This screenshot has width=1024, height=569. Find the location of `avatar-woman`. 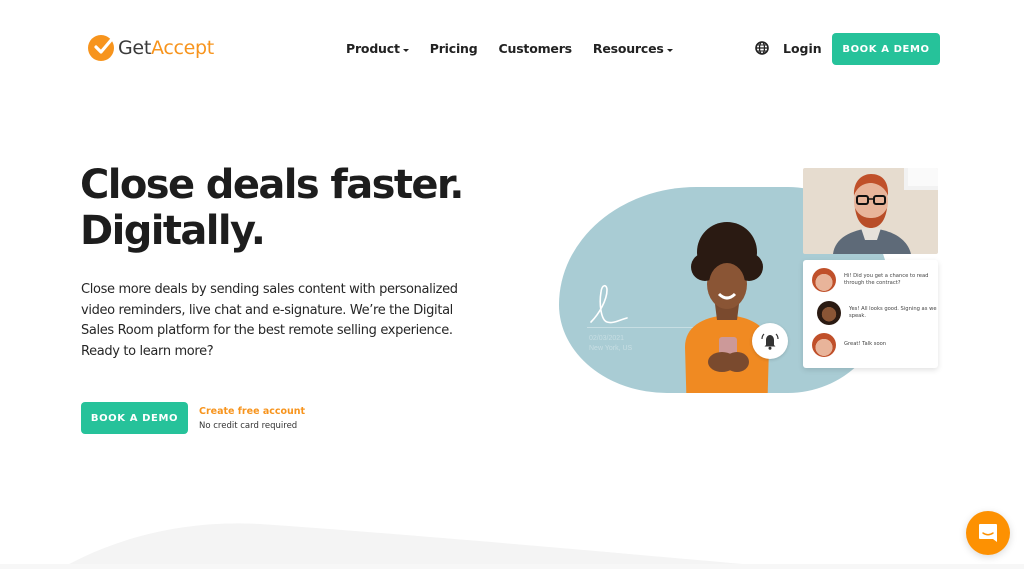

avatar-woman is located at coordinates (829, 313).